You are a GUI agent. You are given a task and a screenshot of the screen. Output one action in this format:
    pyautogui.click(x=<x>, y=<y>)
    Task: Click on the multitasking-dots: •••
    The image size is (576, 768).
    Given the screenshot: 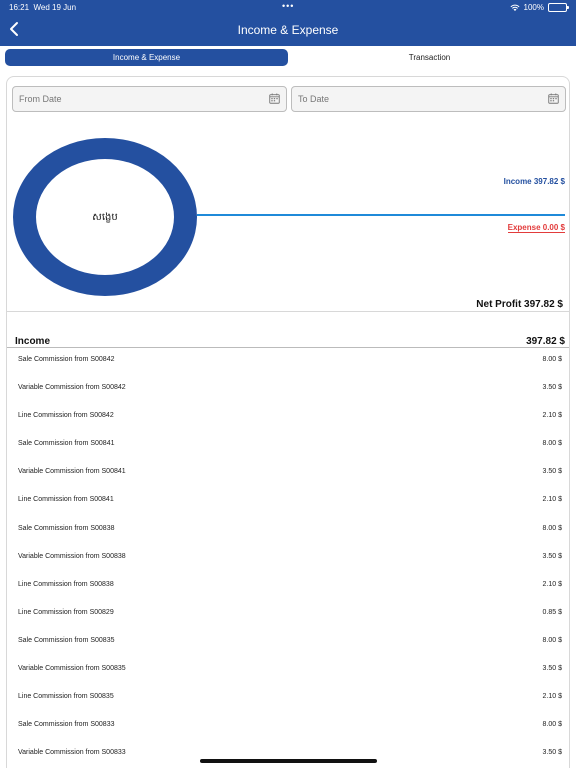 What is the action you would take?
    pyautogui.click(x=288, y=6)
    